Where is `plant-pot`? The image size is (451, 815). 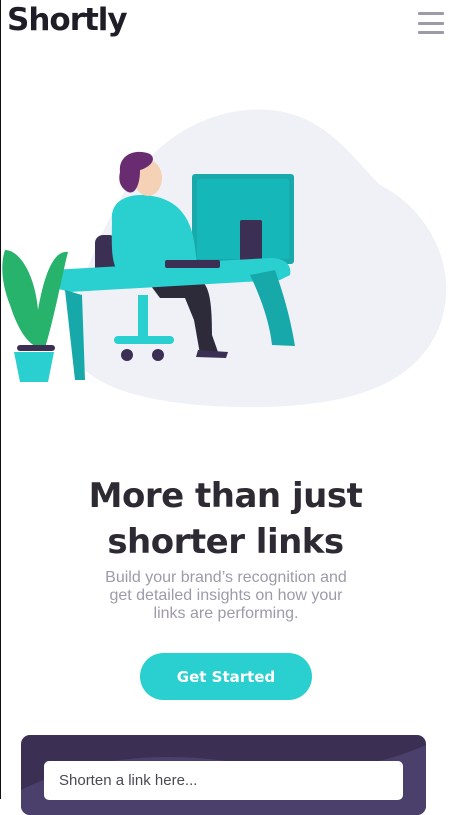
plant-pot is located at coordinates (34, 367).